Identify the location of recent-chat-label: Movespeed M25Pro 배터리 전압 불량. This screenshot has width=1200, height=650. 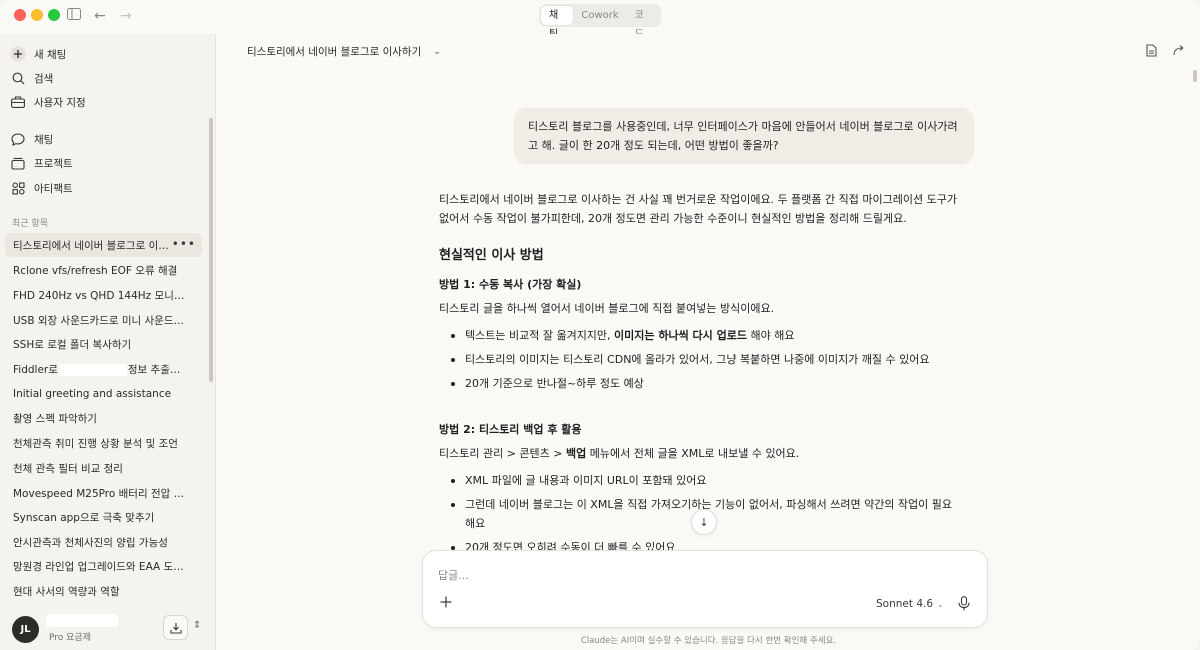
(99, 493).